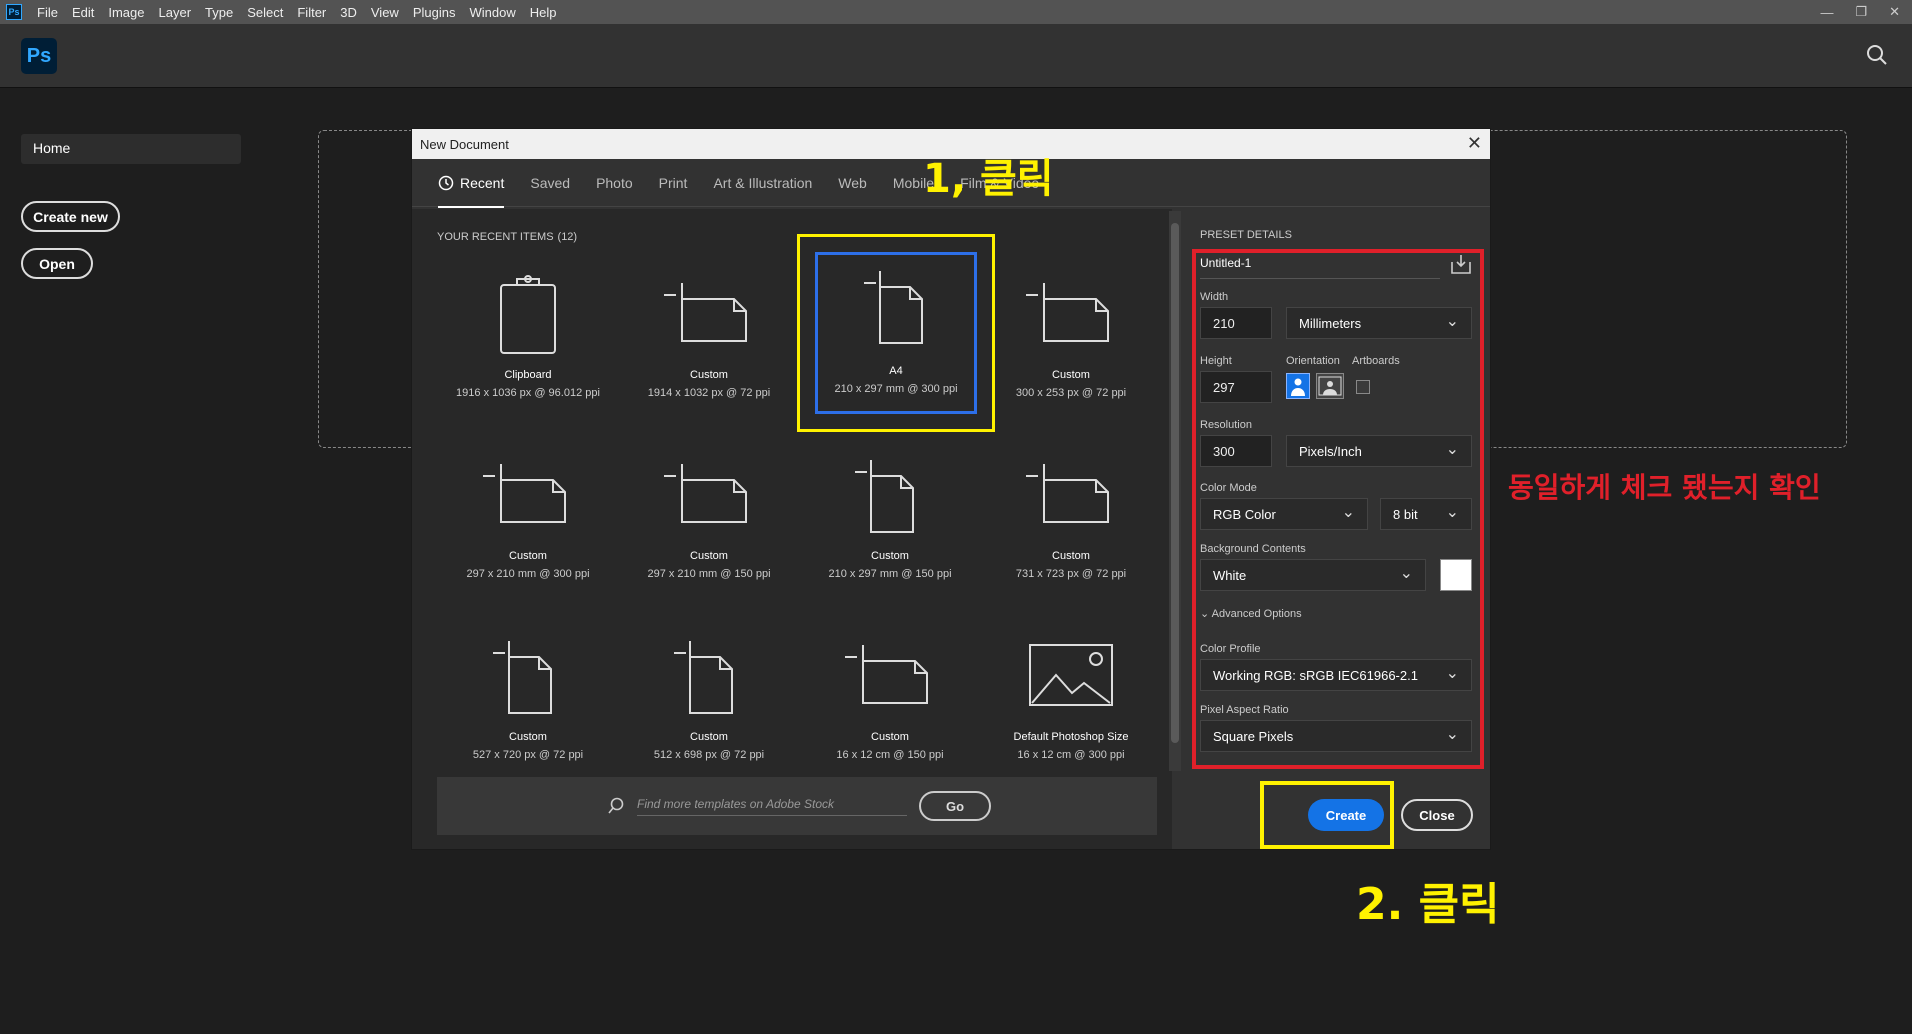 Image resolution: width=1912 pixels, height=1034 pixels. Describe the element at coordinates (896, 371) in the screenshot. I see `preset-name: A4` at that location.